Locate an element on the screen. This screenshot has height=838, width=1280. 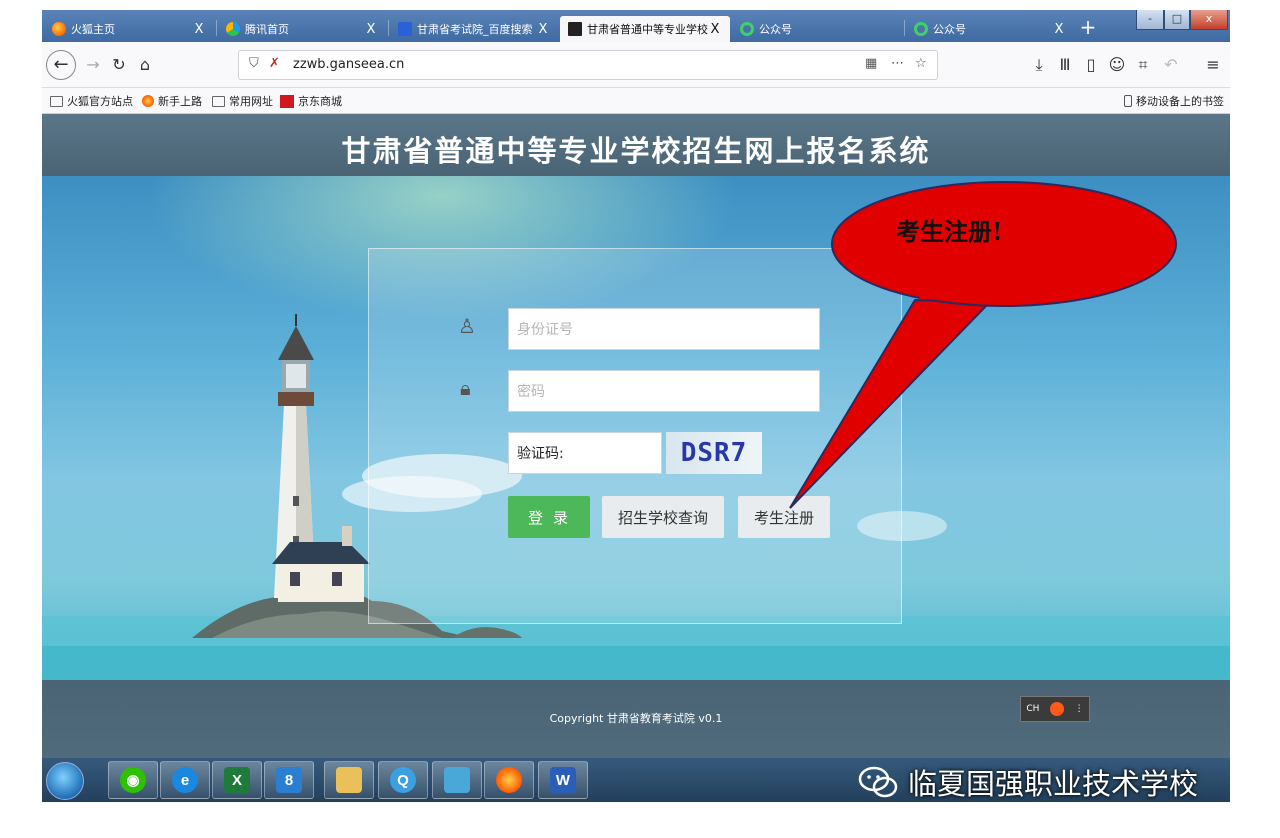
bookmark-common-sites: 常用网址 is located at coordinates (242, 101).